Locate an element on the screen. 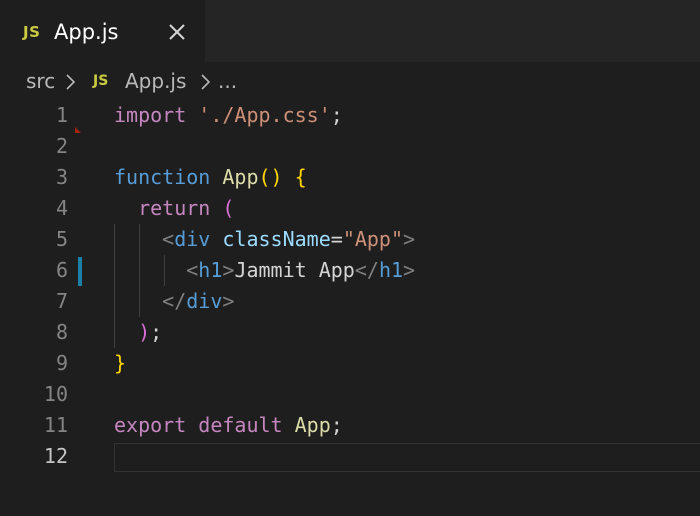 This screenshot has width=700, height=516. code-token: { is located at coordinates (300, 177).